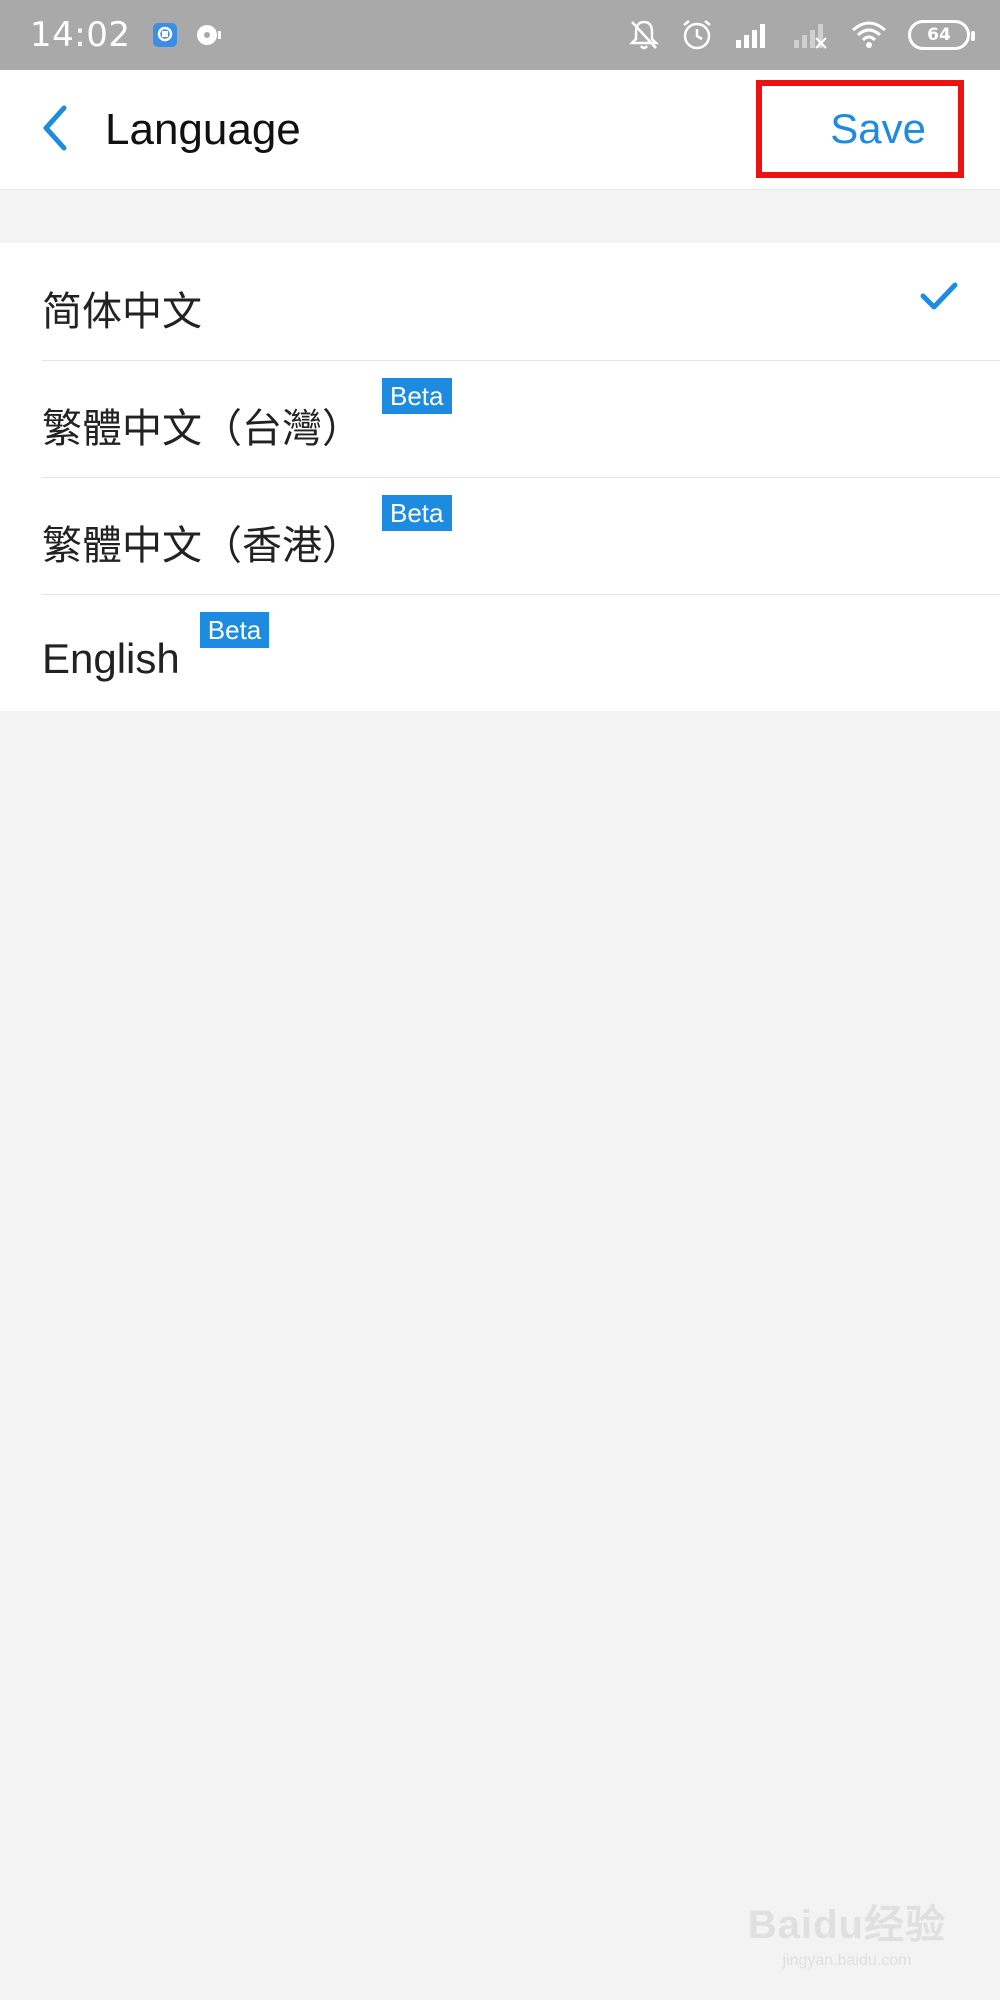  What do you see at coordinates (209, 35) in the screenshot?
I see `music-icon` at bounding box center [209, 35].